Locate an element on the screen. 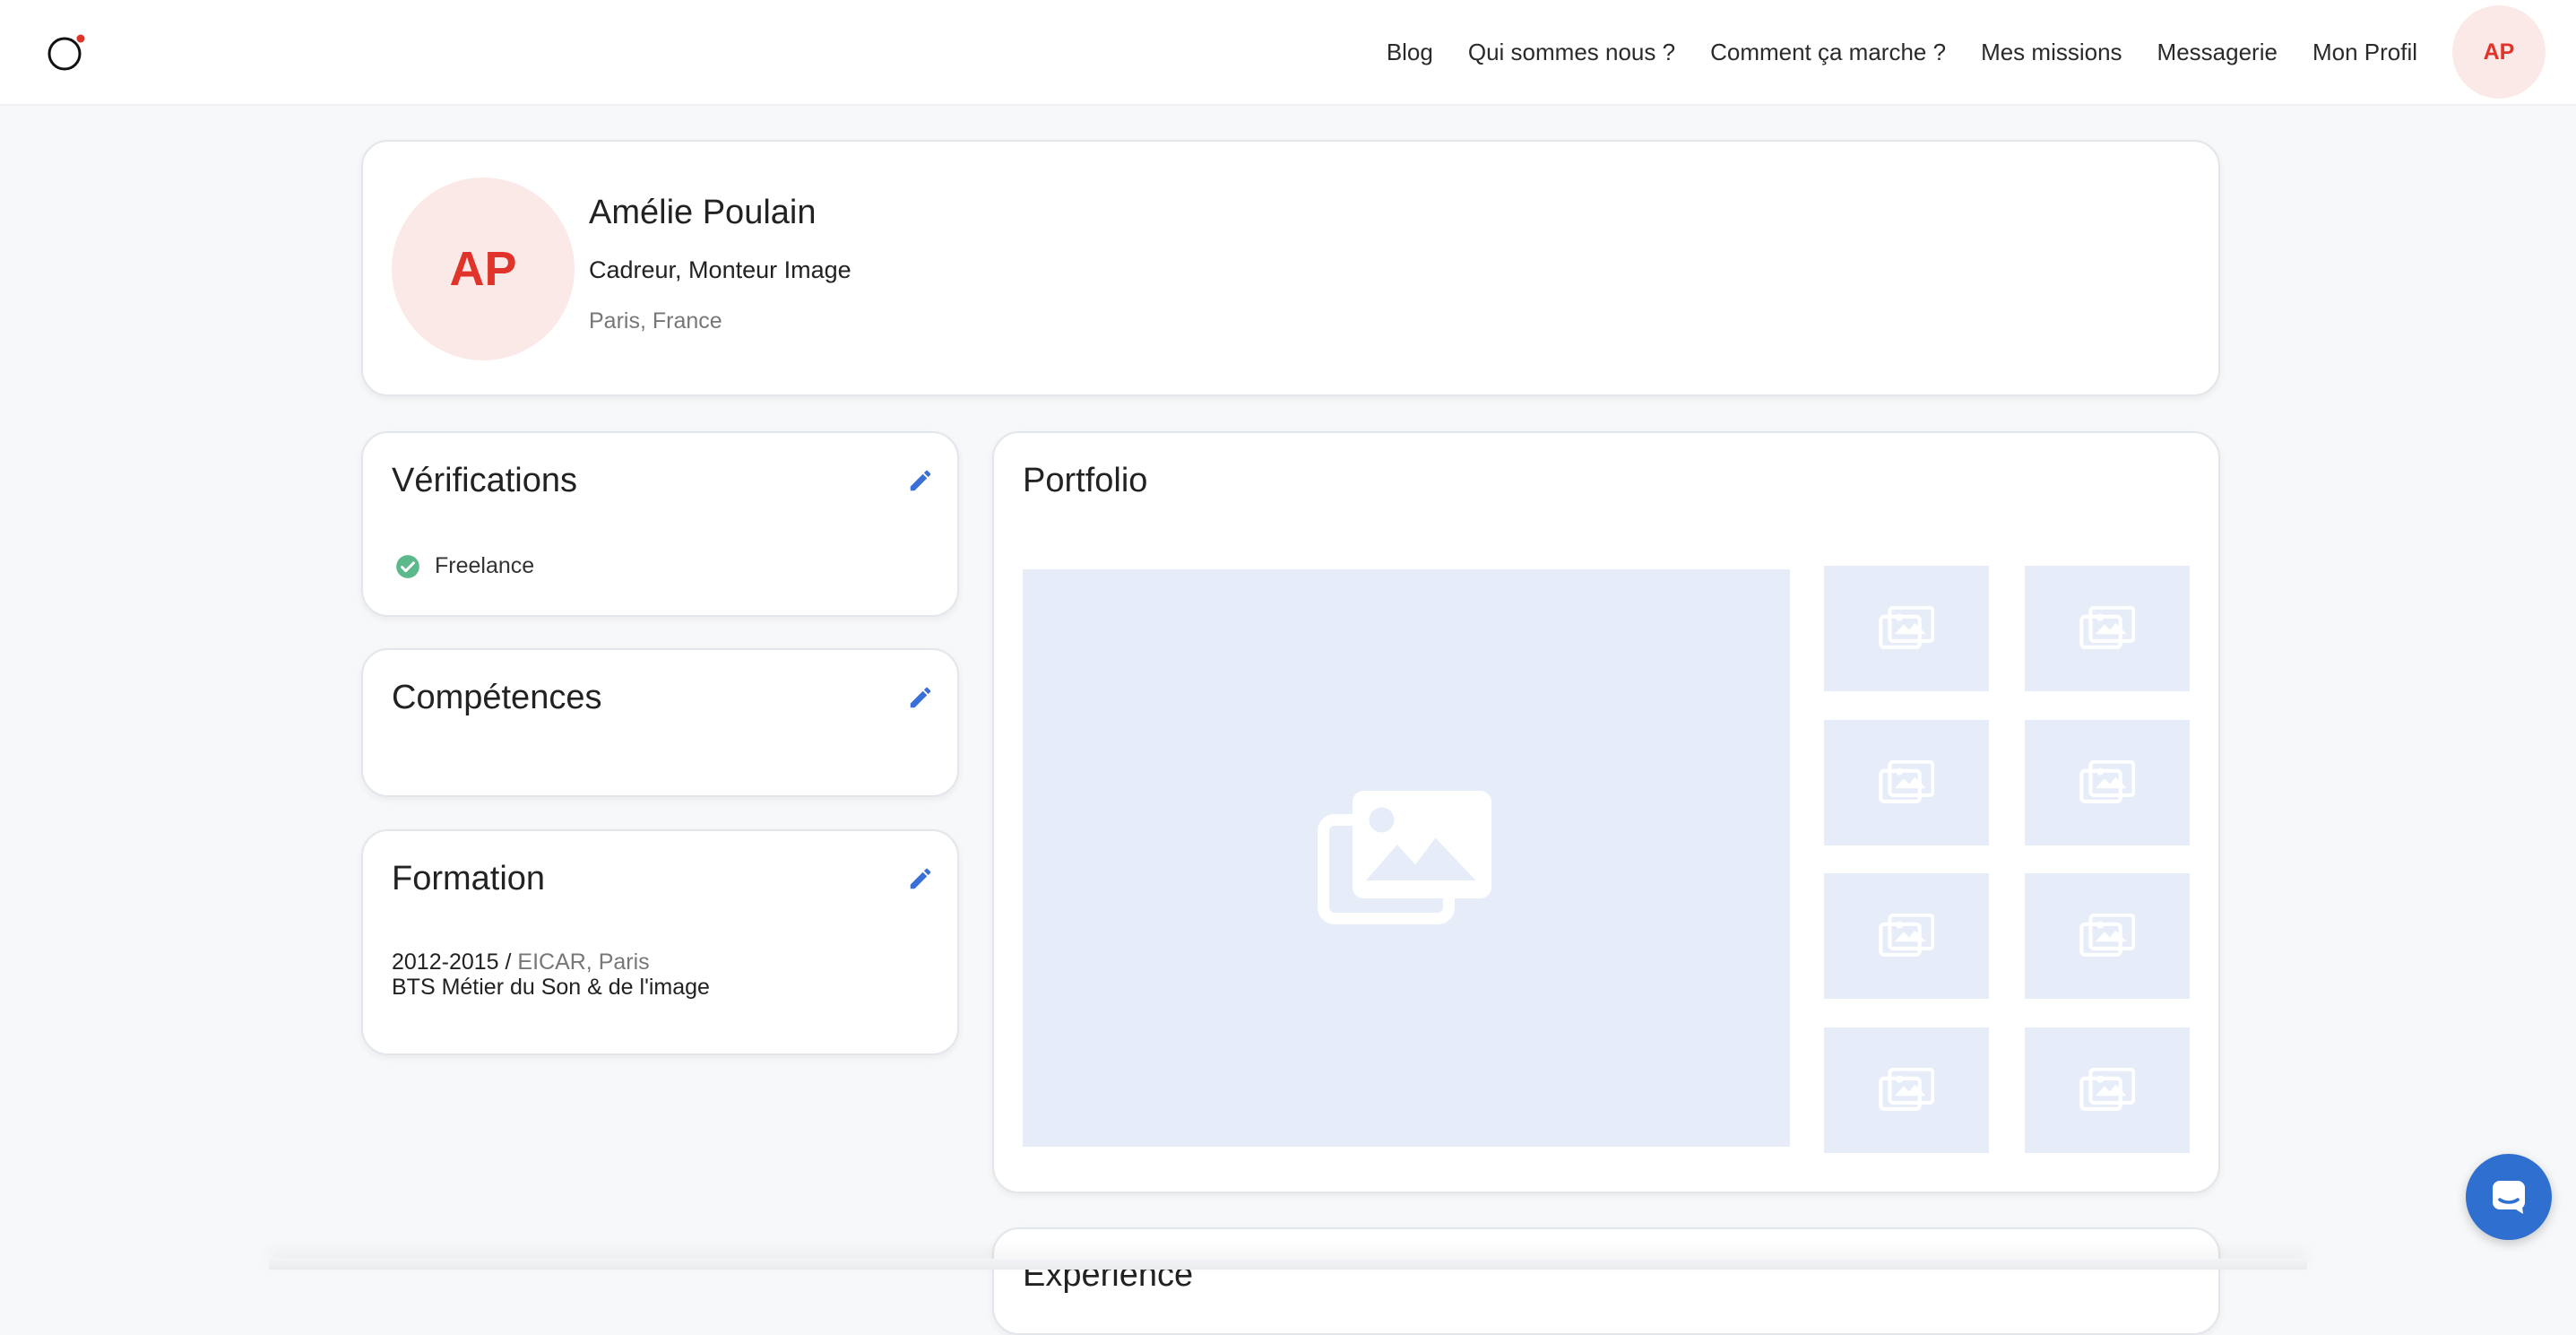  nav-qui-sommes-nous: Qui sommes nous ? is located at coordinates (1571, 52).